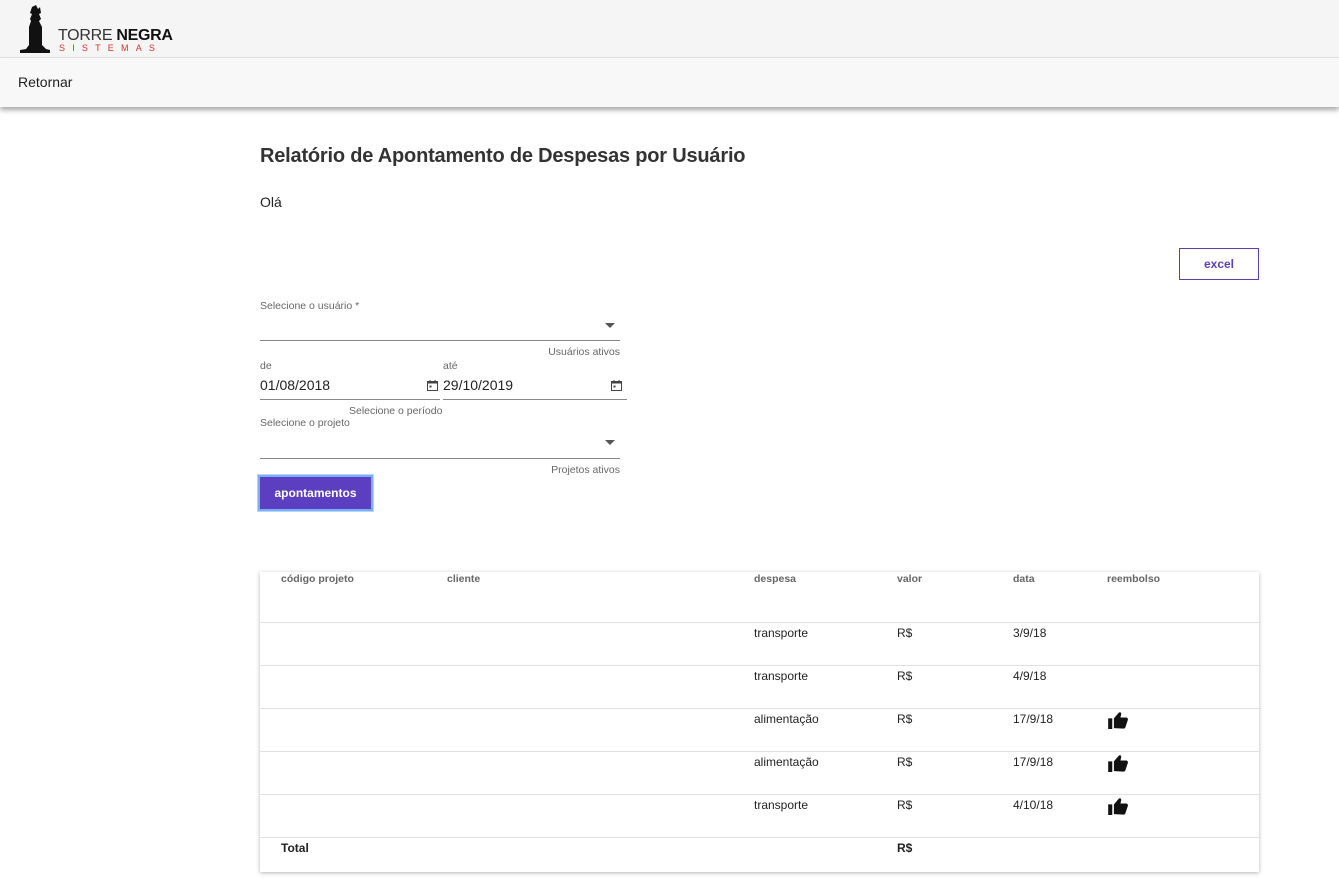 This screenshot has height=878, width=1339. I want to click on date-to-underline, so click(535, 399).